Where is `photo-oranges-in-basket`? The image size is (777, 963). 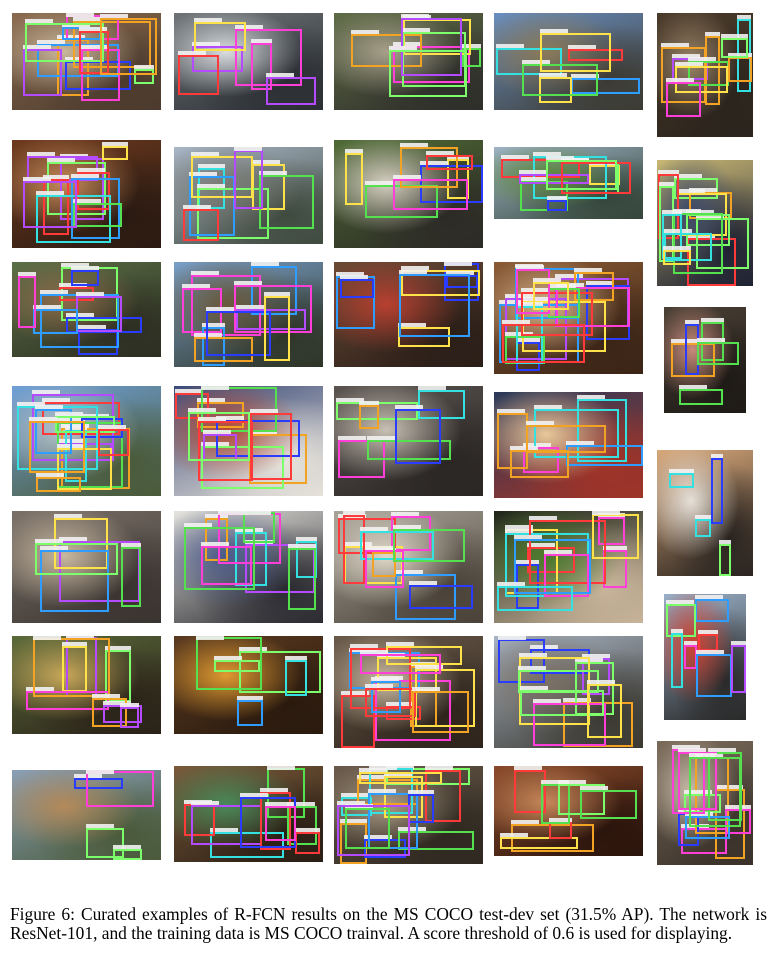
photo-oranges-in-basket is located at coordinates (248, 685).